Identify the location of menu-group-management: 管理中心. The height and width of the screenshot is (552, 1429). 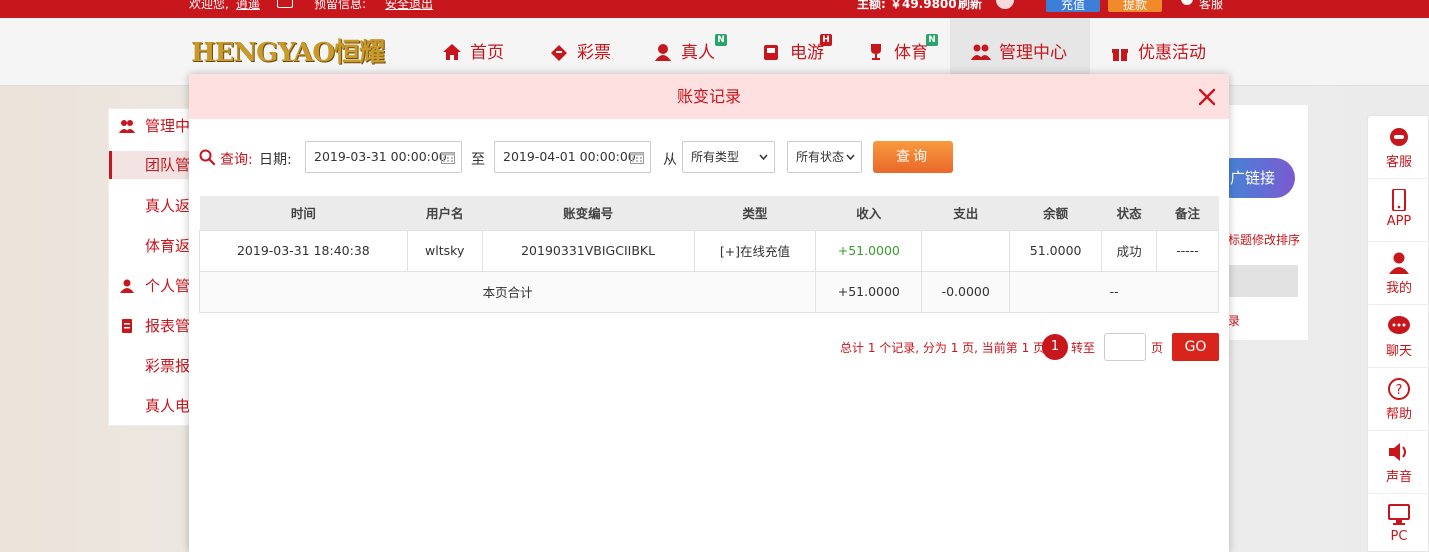
(154, 126).